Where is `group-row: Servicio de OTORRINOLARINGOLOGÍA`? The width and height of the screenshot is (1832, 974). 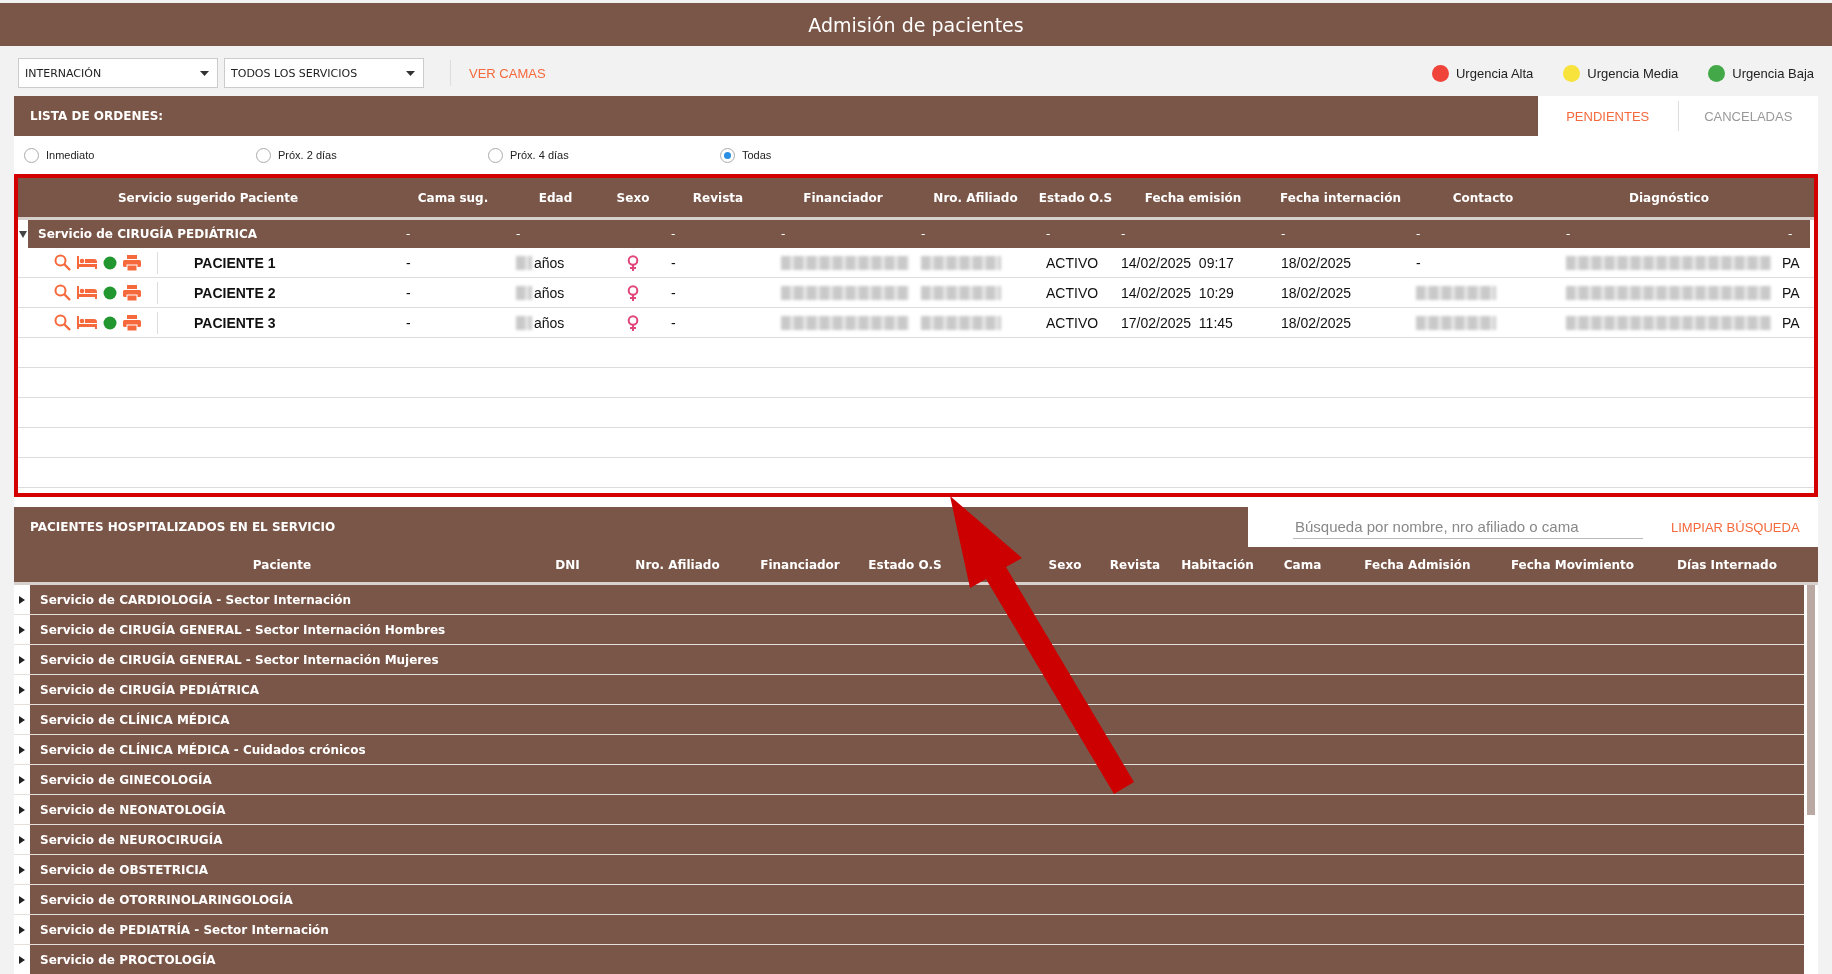 group-row: Servicio de OTORRINOLARINGOLOGÍA is located at coordinates (917, 899).